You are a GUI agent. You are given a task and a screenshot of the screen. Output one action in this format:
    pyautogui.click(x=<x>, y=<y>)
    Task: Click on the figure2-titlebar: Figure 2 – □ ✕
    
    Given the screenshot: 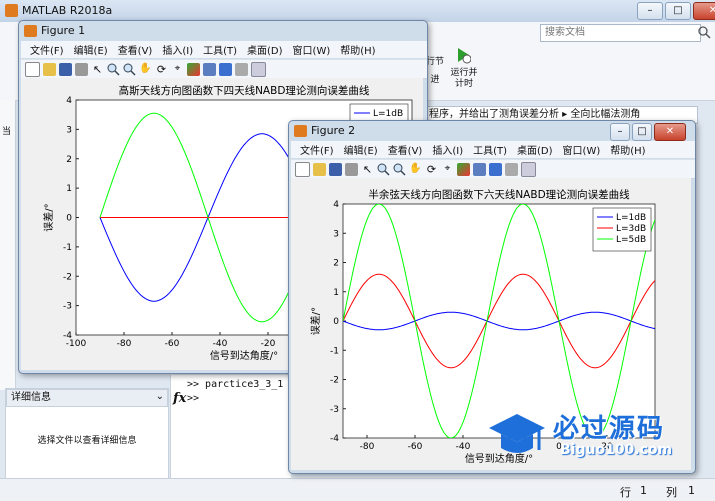 What is the action you would take?
    pyautogui.click(x=492, y=131)
    